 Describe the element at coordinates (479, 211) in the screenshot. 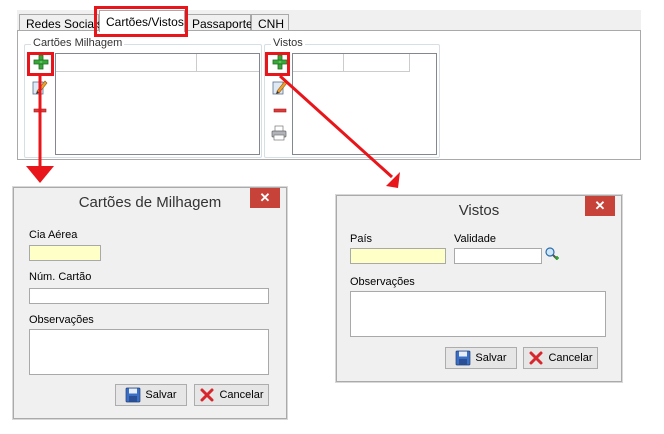

I see `dialog-title: Vistos` at that location.